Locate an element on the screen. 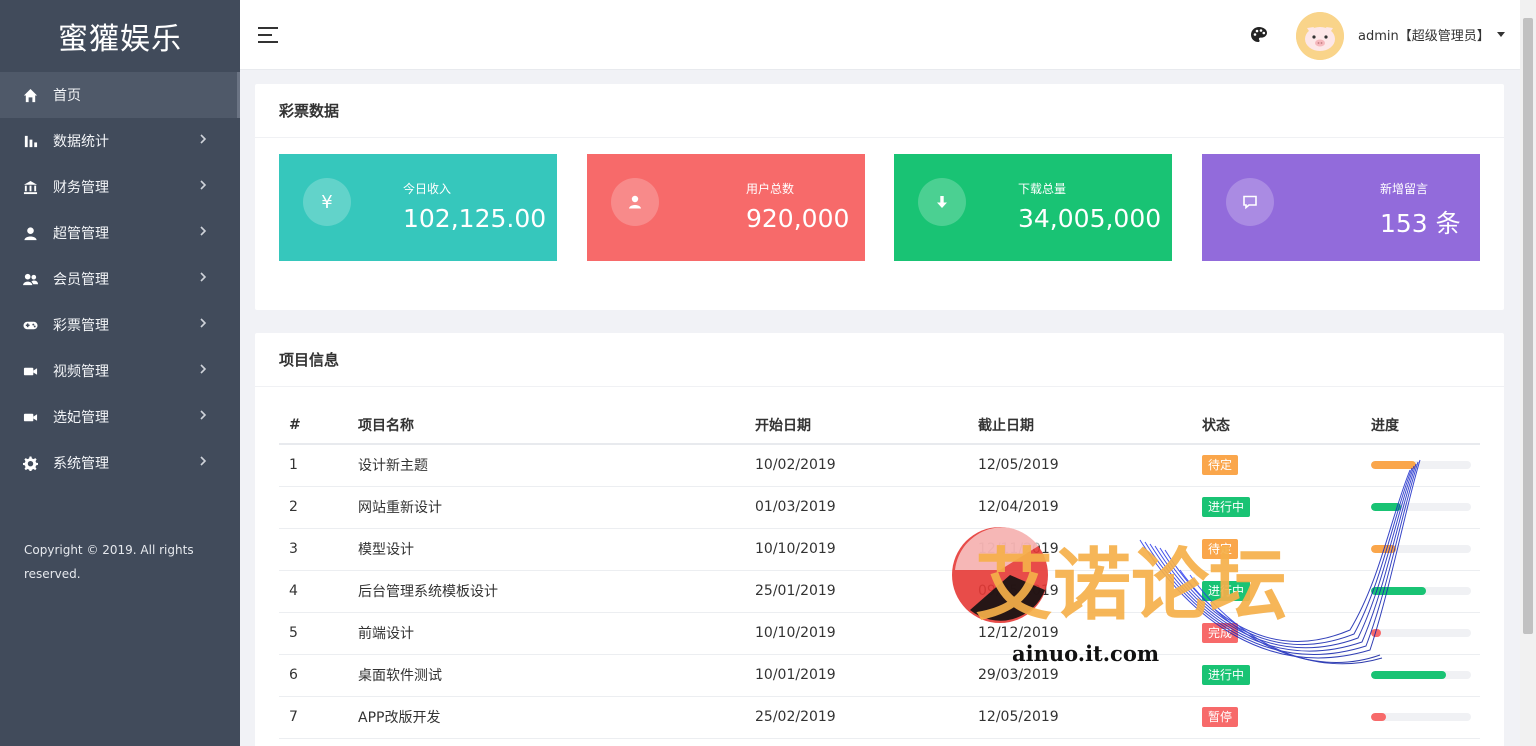 The height and width of the screenshot is (746, 1536). bank-icon is located at coordinates (30, 187).